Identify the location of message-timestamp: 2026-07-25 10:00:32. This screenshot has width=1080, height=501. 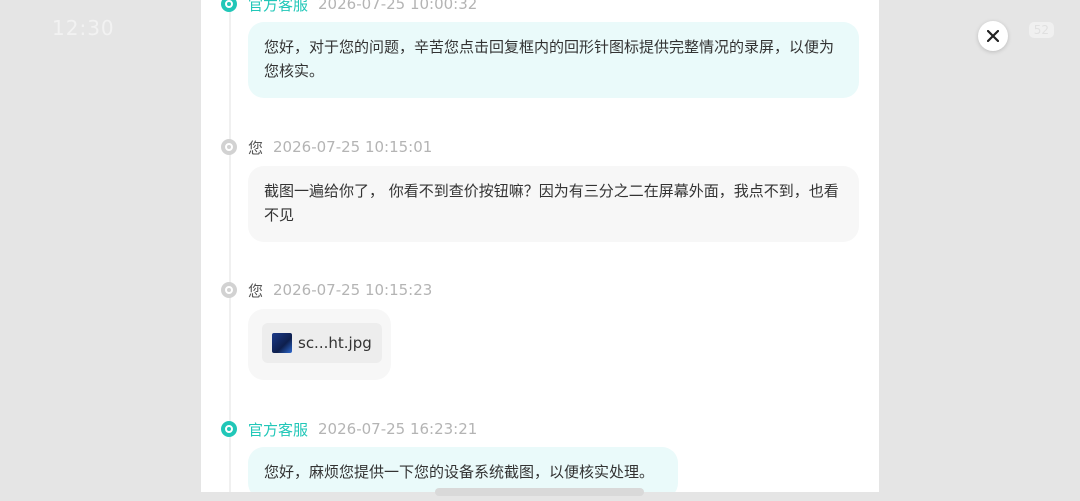
(398, 6).